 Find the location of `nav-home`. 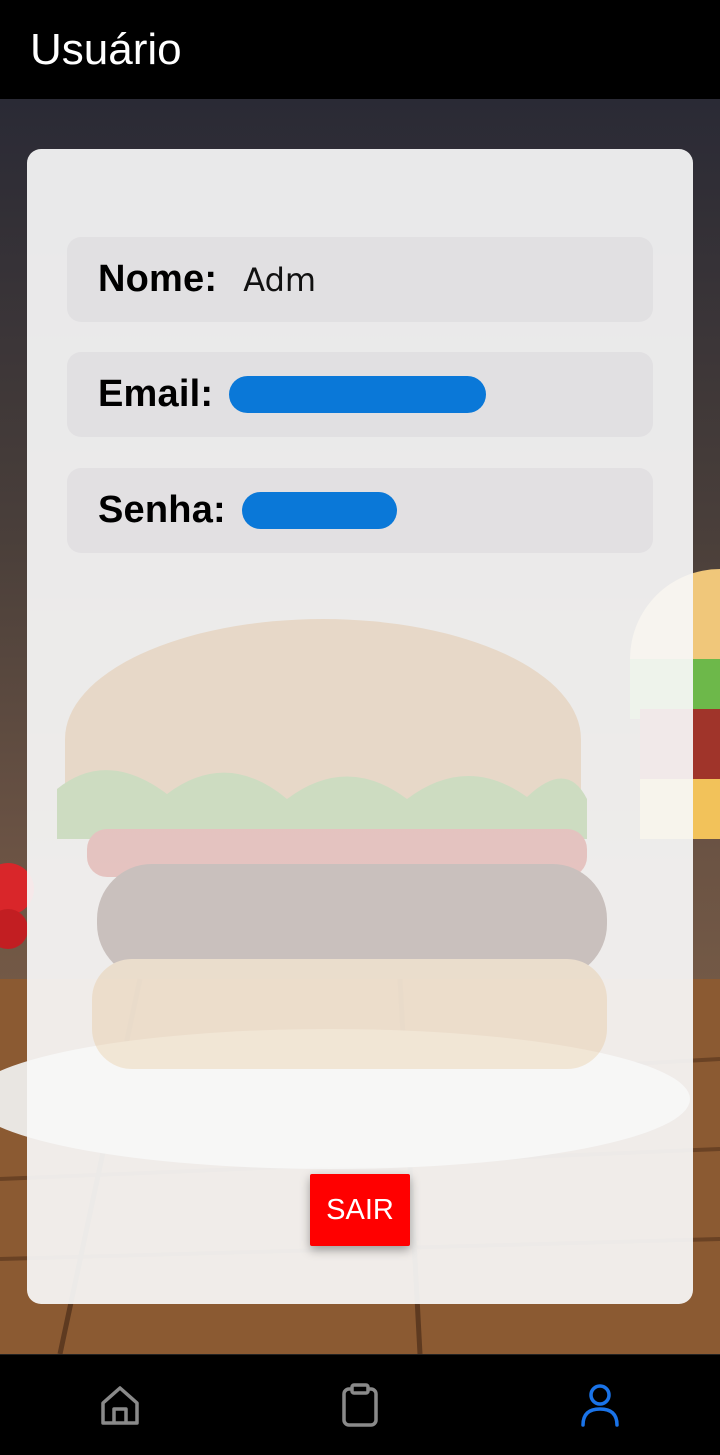

nav-home is located at coordinates (120, 1405).